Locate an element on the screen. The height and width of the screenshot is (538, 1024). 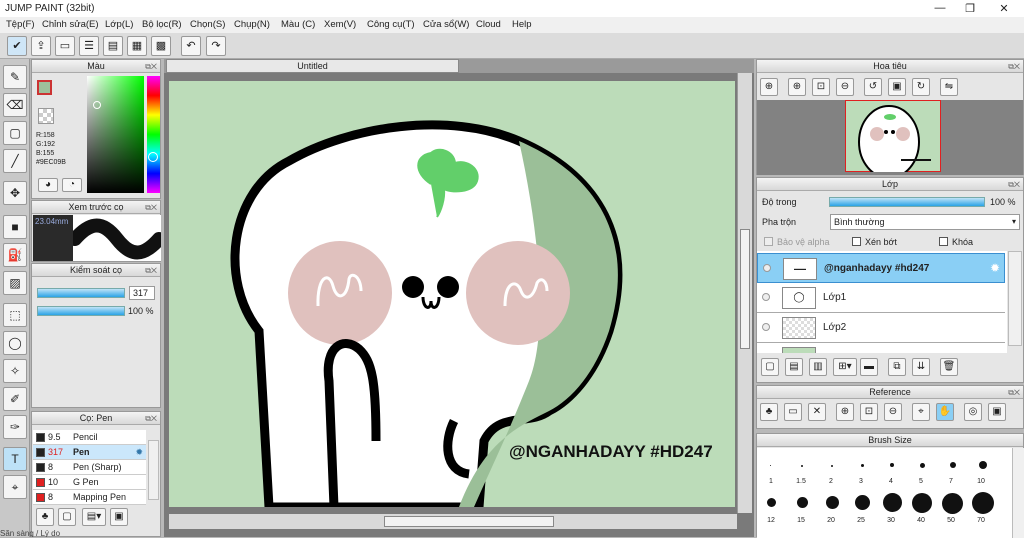
menu-cloud: Cloud is located at coordinates (488, 24).